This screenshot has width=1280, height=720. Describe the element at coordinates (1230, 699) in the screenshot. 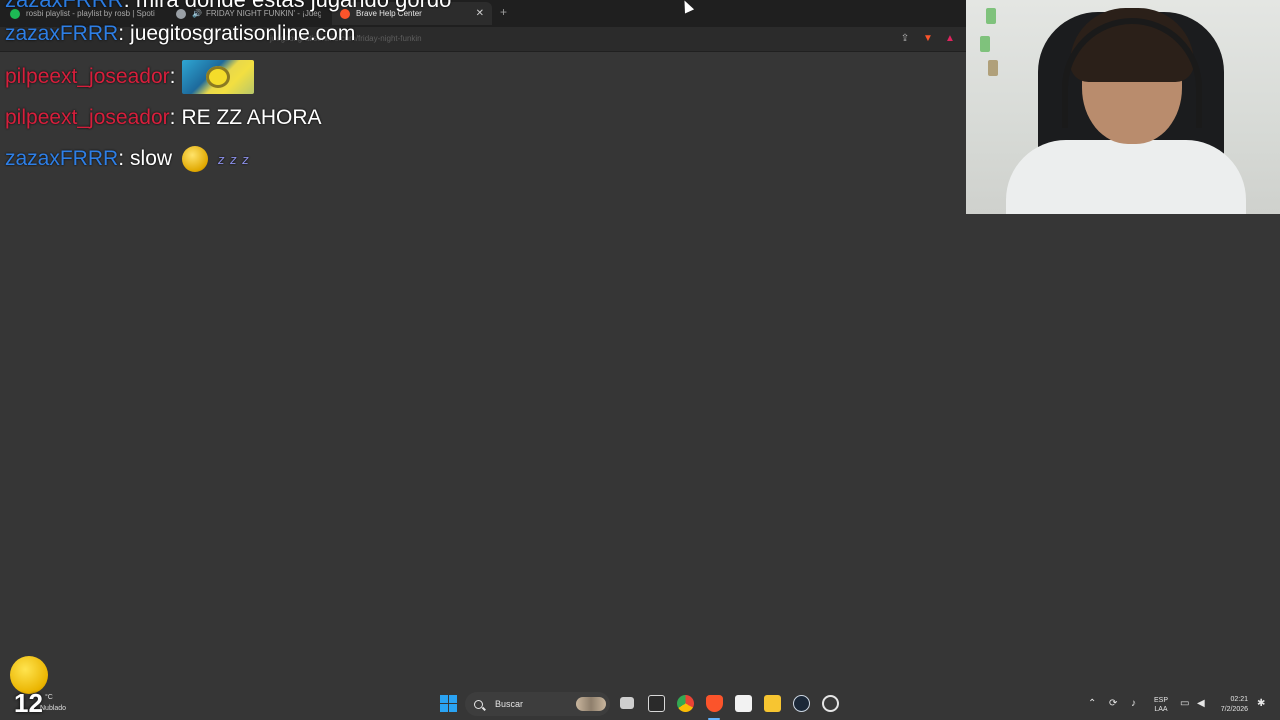

I see `clock-time: 02:21` at that location.